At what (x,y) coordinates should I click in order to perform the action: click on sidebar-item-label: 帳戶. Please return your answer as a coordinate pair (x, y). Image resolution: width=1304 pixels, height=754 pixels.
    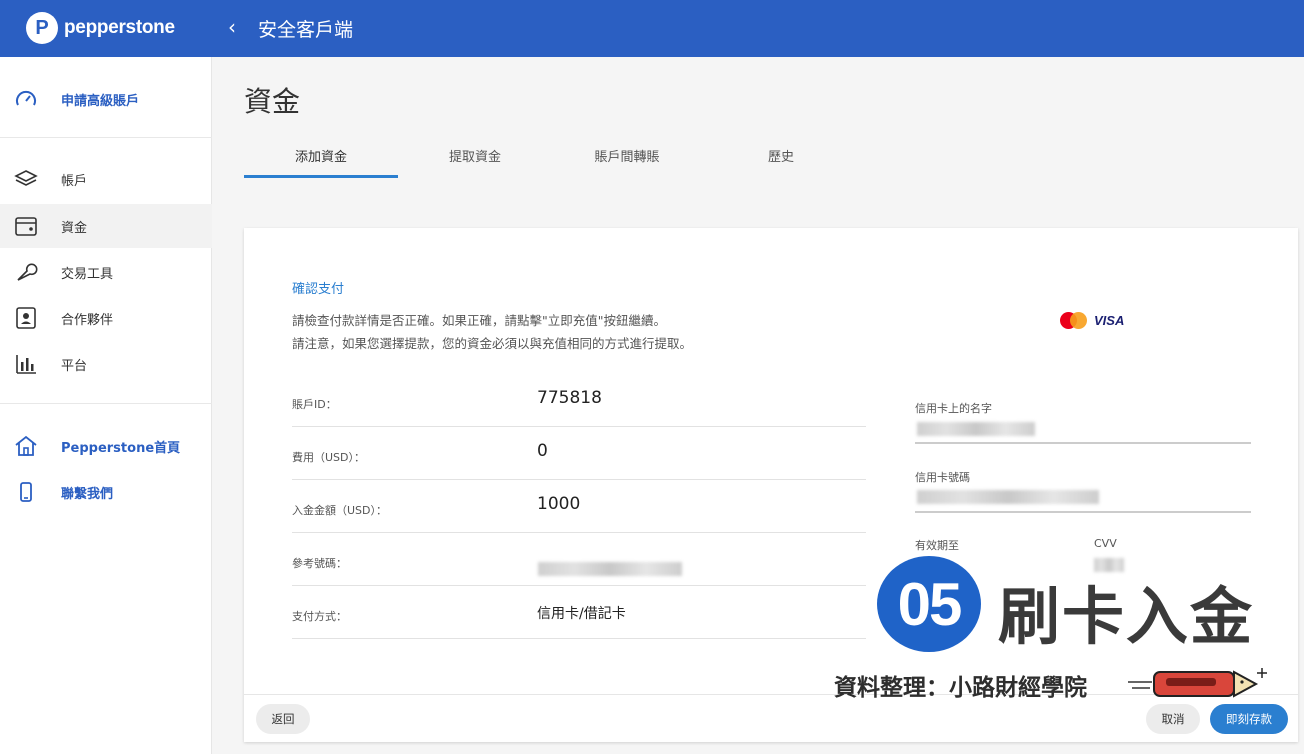
    Looking at the image, I should click on (74, 181).